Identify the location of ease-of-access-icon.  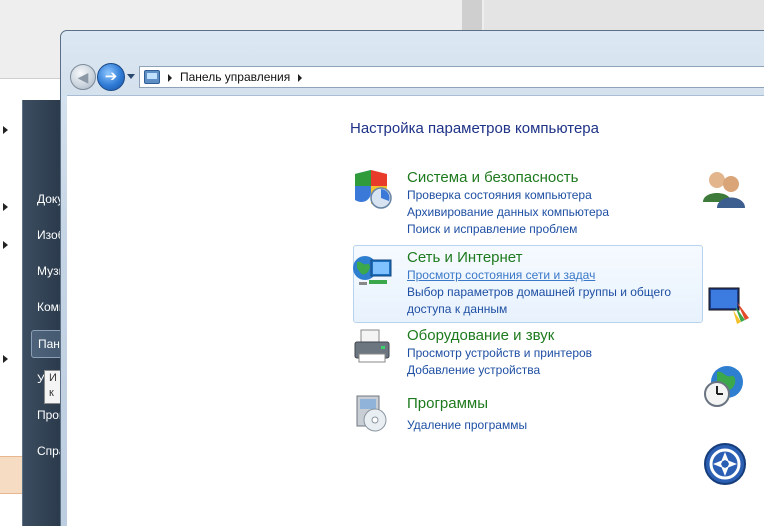
(724, 463).